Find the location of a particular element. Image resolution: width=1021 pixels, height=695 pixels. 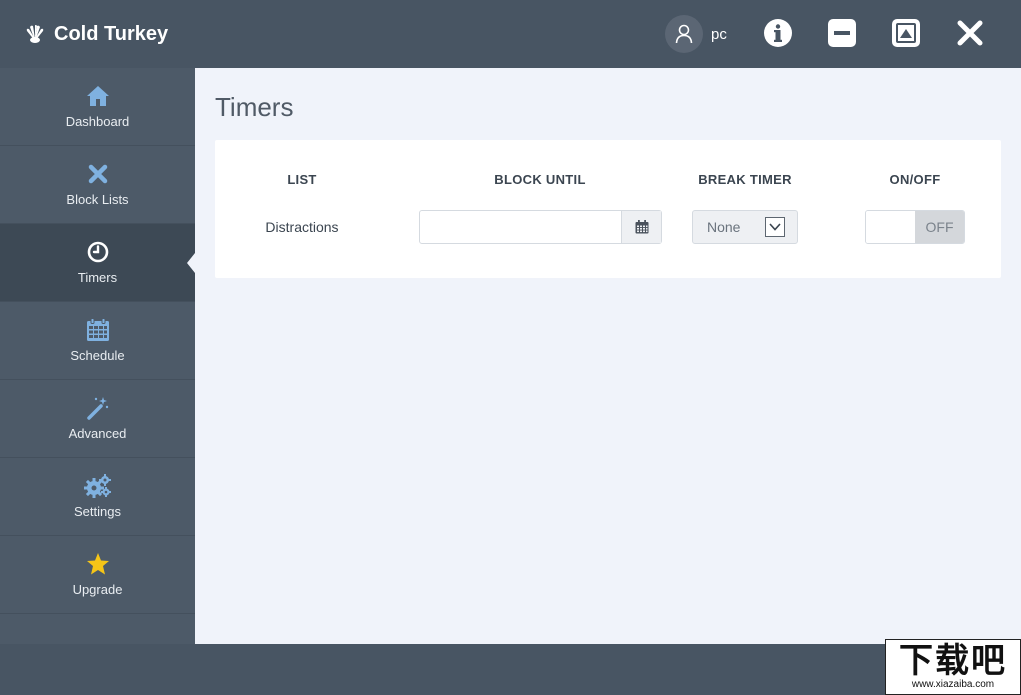

on-off-toggle: OFF is located at coordinates (915, 227).